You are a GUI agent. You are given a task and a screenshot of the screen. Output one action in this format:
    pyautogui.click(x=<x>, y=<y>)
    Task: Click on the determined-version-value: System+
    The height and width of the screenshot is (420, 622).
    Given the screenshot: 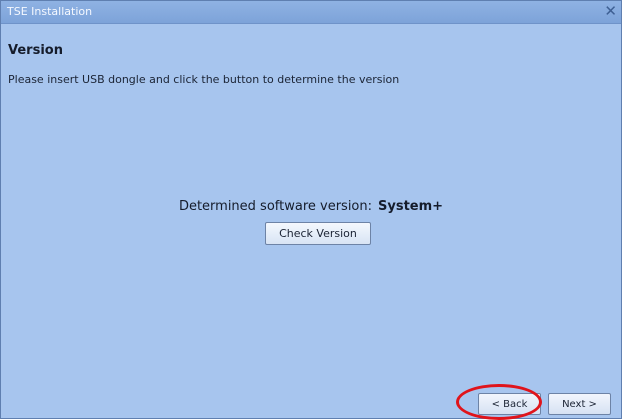 What is the action you would take?
    pyautogui.click(x=411, y=206)
    